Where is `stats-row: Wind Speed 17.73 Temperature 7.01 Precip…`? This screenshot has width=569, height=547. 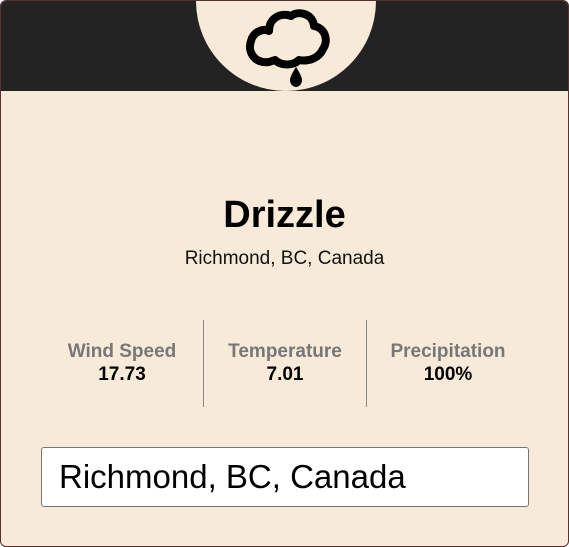 stats-row: Wind Speed 17.73 Temperature 7.01 Precip… is located at coordinates (285, 363).